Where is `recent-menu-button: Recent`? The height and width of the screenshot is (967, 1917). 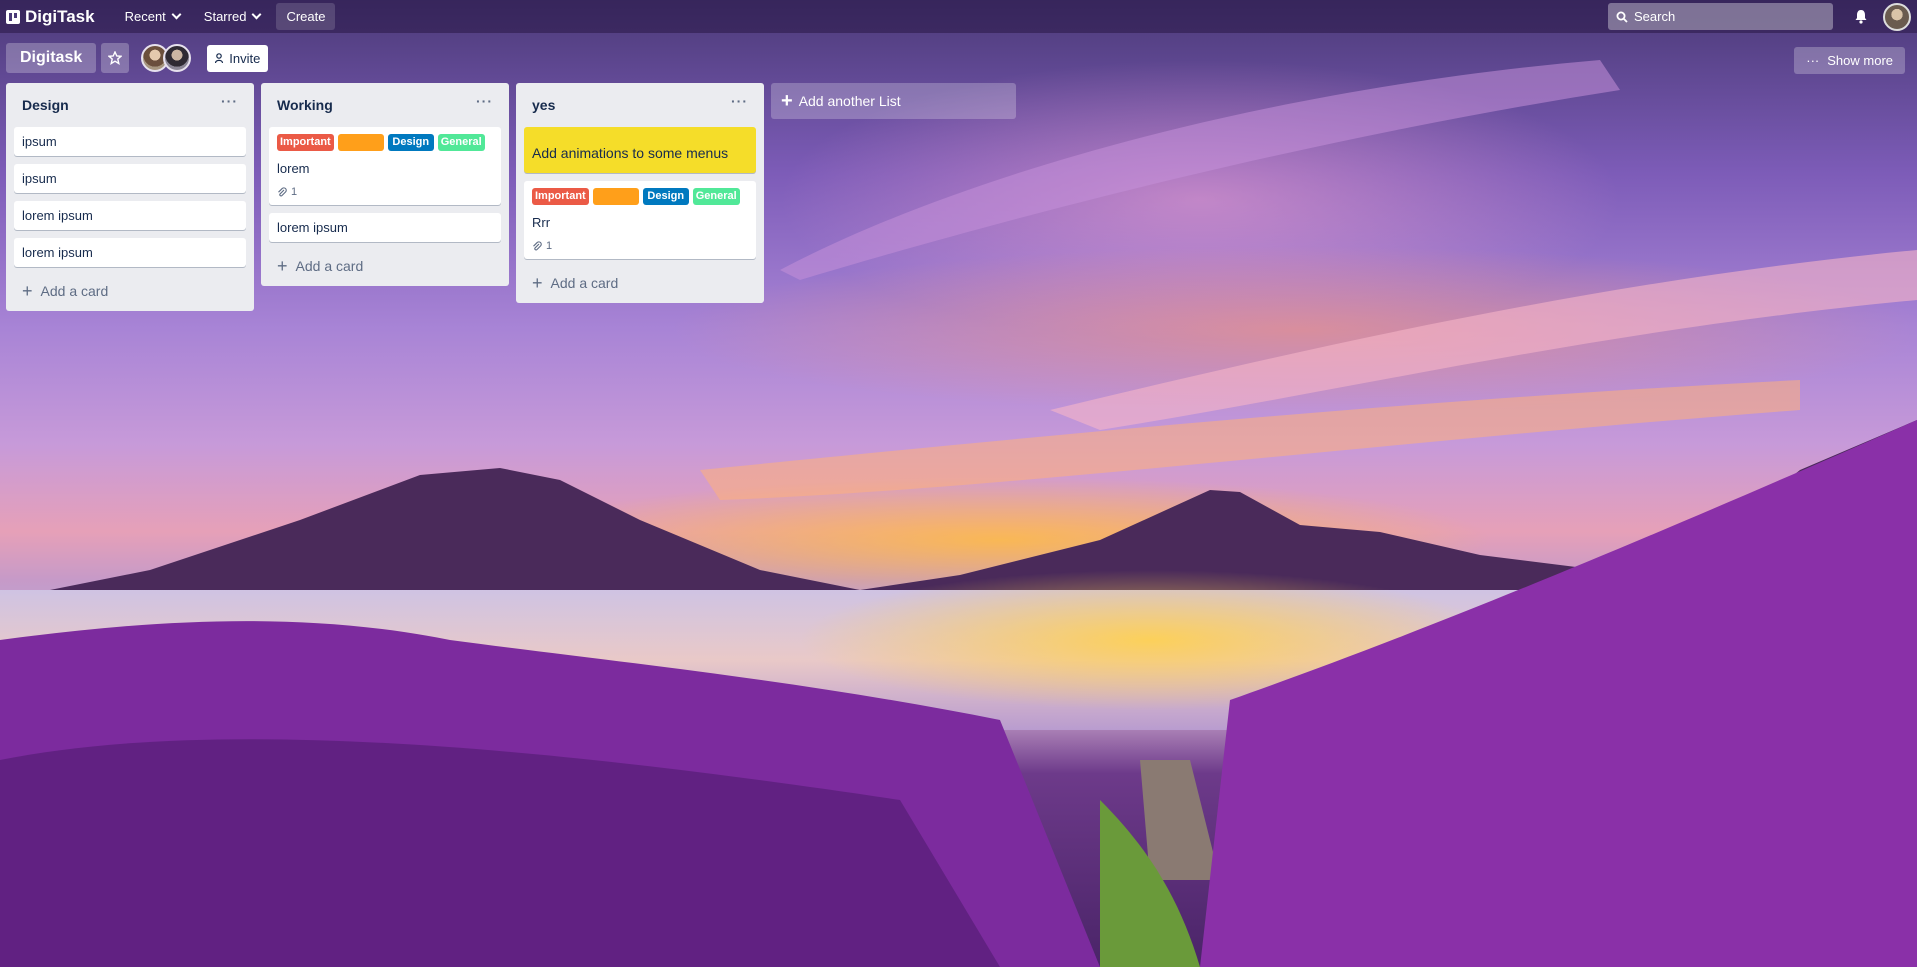 recent-menu-button: Recent is located at coordinates (152, 16).